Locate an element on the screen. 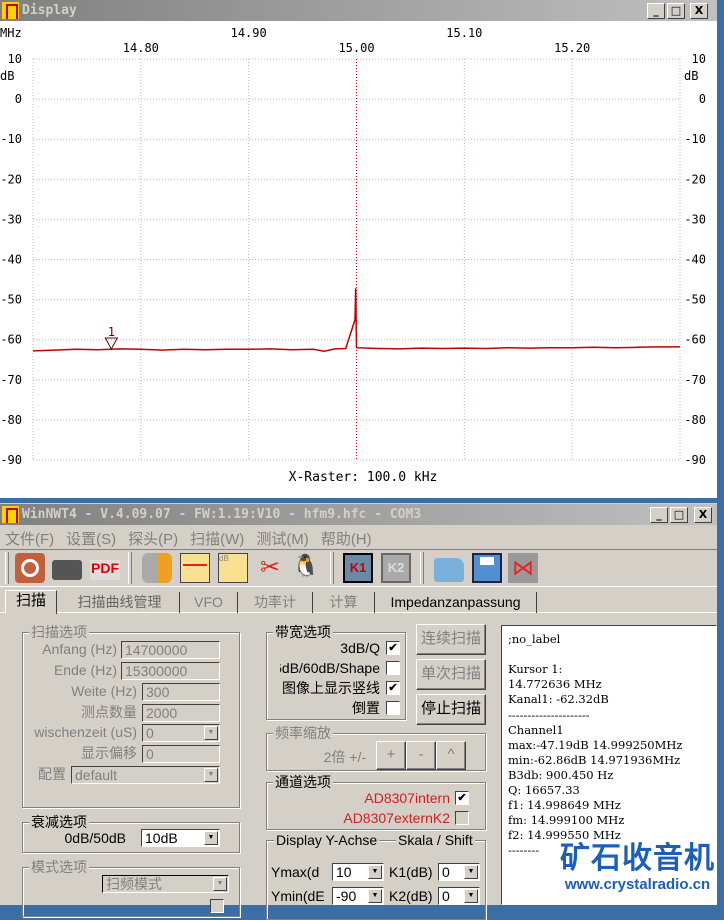 This screenshot has width=724, height=920. ende-input: 15300000 is located at coordinates (170, 671).